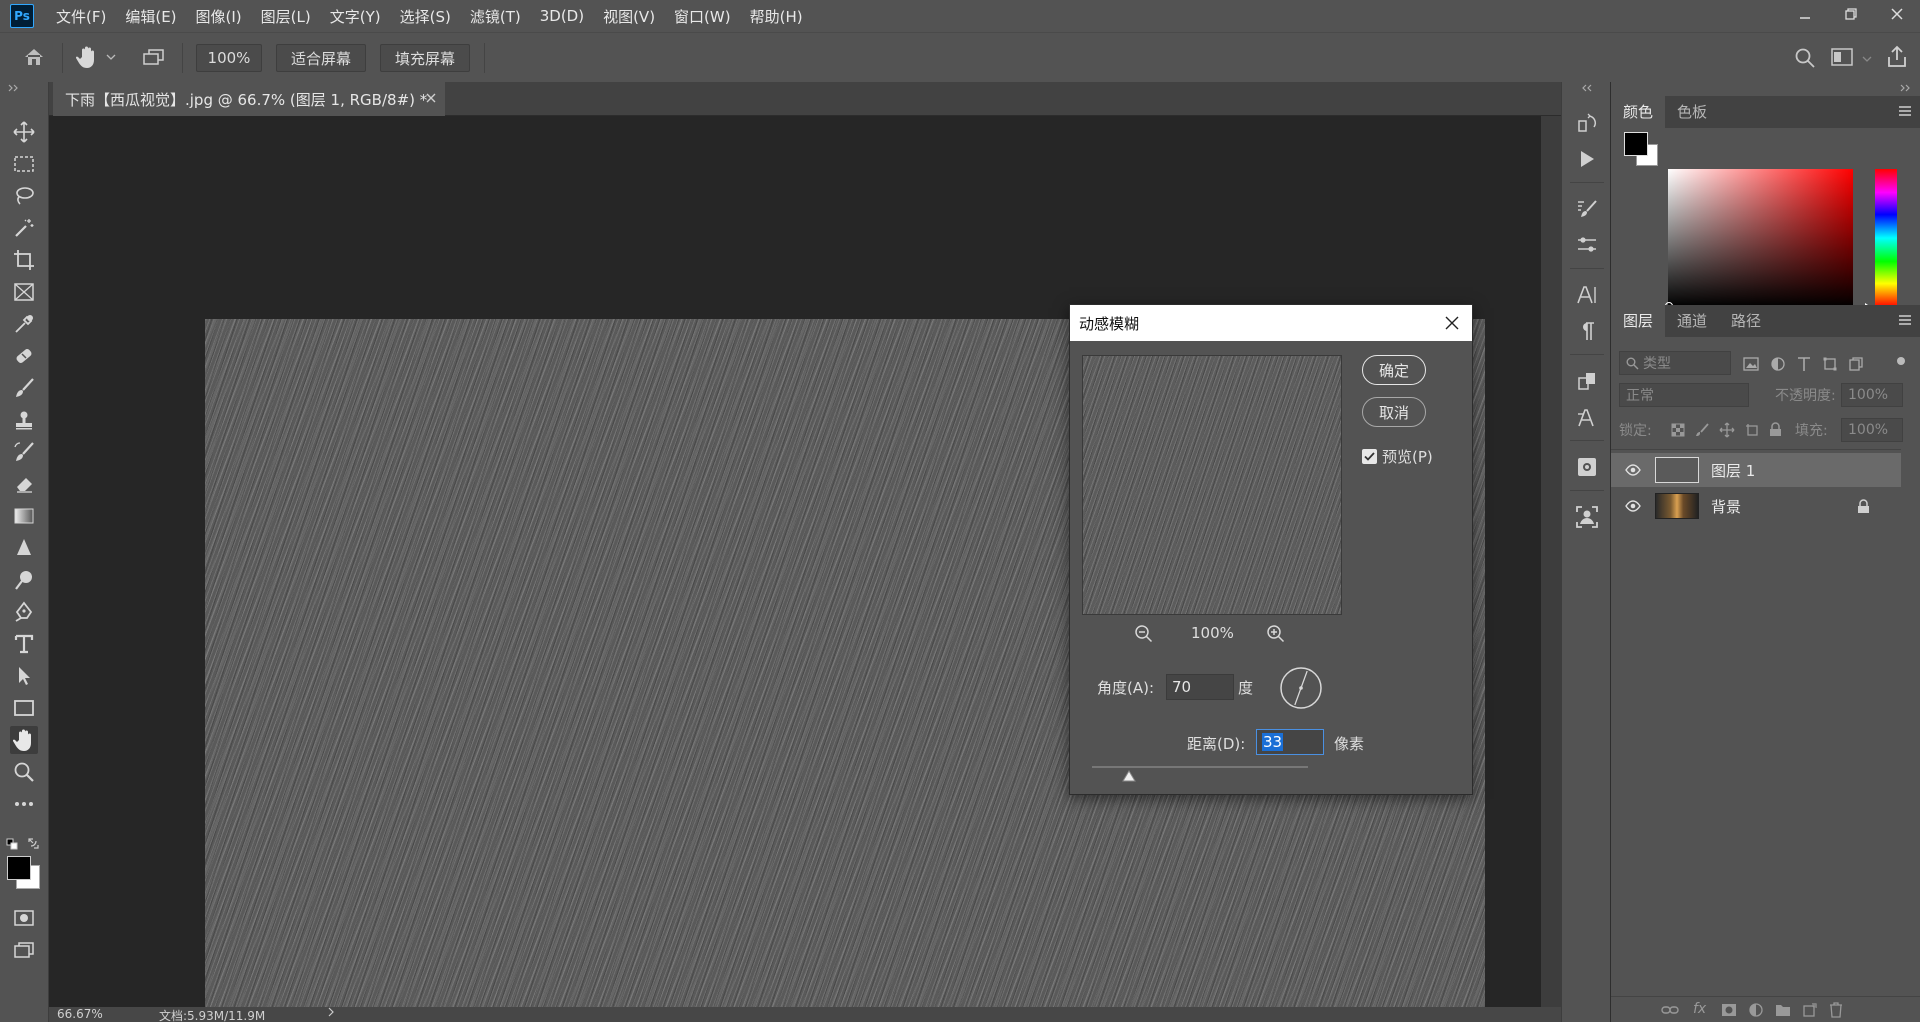 This screenshot has height=1022, width=1920. I want to click on new-group-icon, so click(1783, 1010).